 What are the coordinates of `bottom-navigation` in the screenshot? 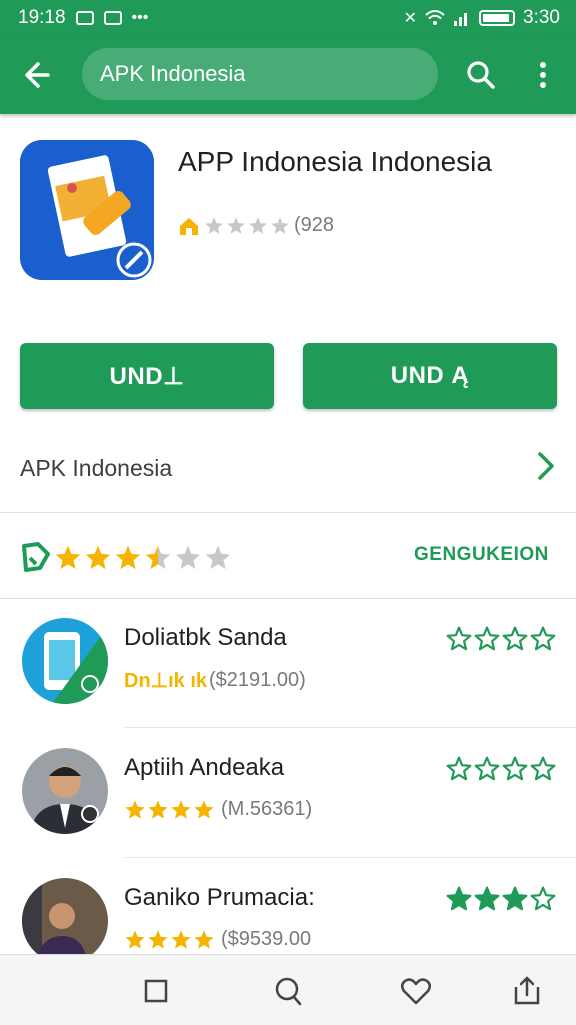 It's located at (288, 989).